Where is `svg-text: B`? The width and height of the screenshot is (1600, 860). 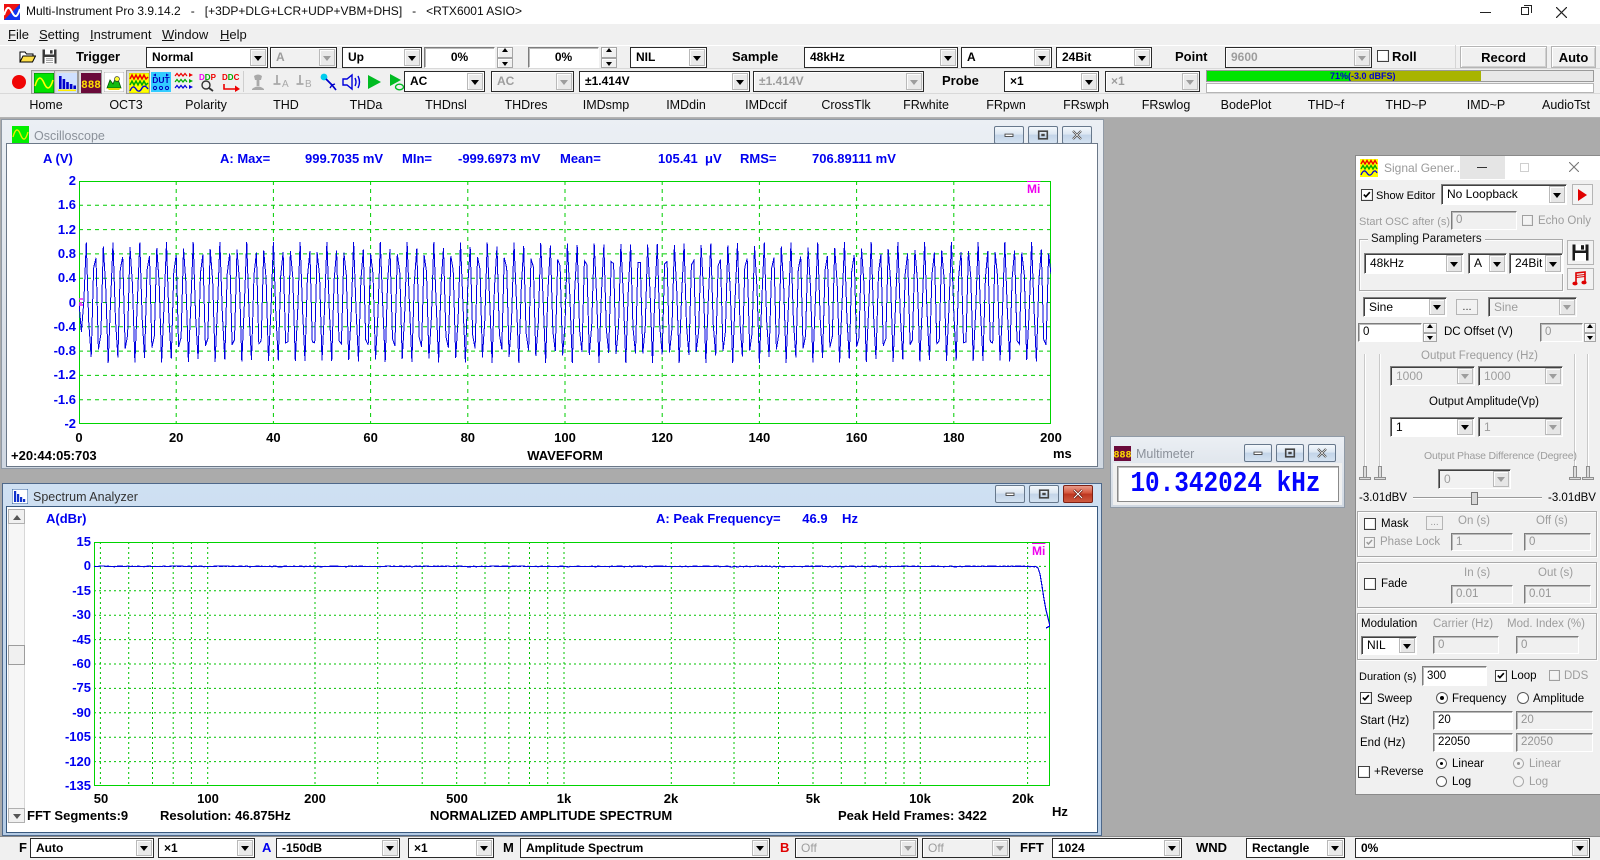 svg-text: B is located at coordinates (308, 84).